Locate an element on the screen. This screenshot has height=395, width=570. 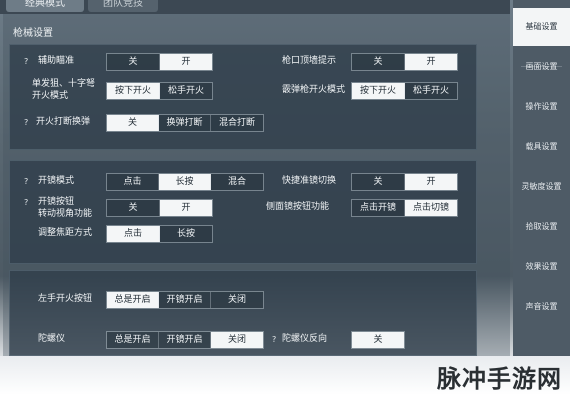
scope-button-rotate-off: 关 is located at coordinates (133, 208).